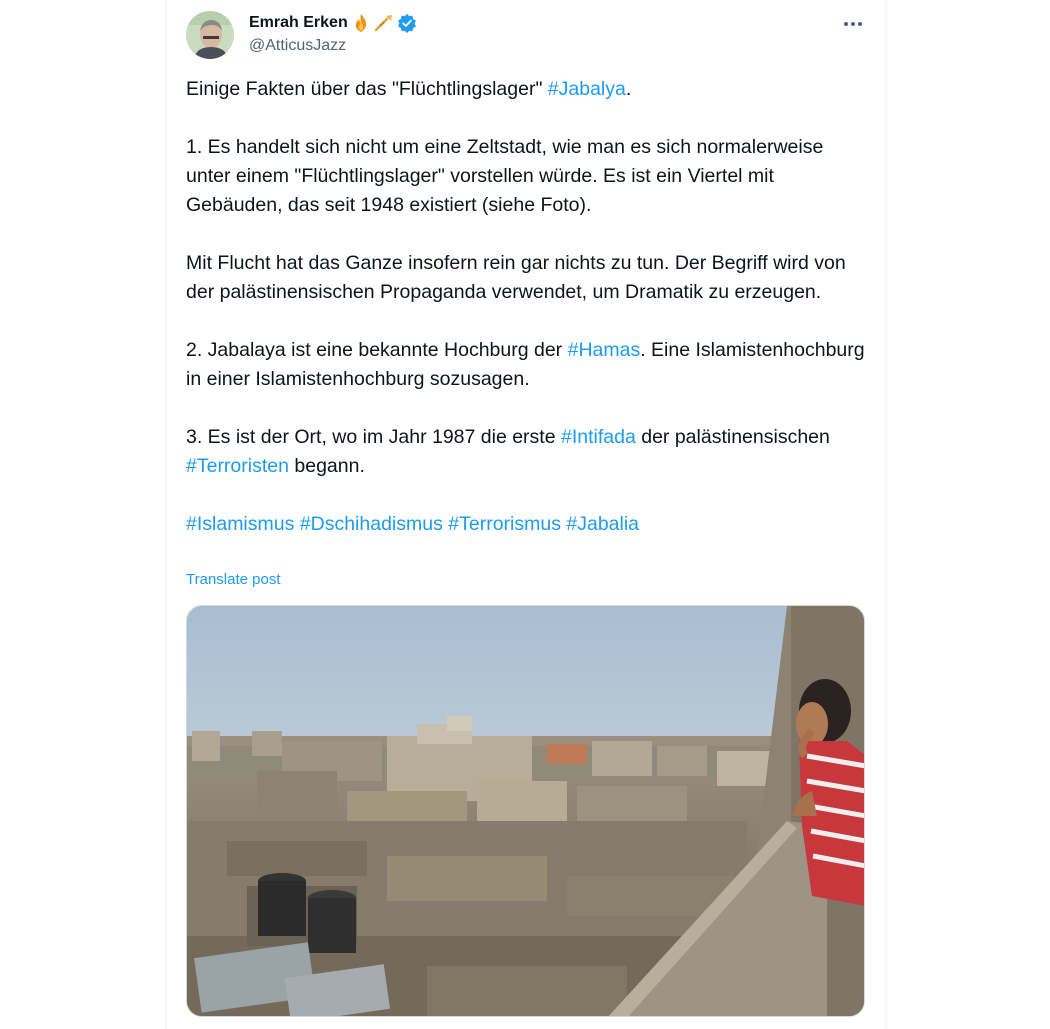  Describe the element at coordinates (361, 23) in the screenshot. I see `fire-emoji-icon` at that location.